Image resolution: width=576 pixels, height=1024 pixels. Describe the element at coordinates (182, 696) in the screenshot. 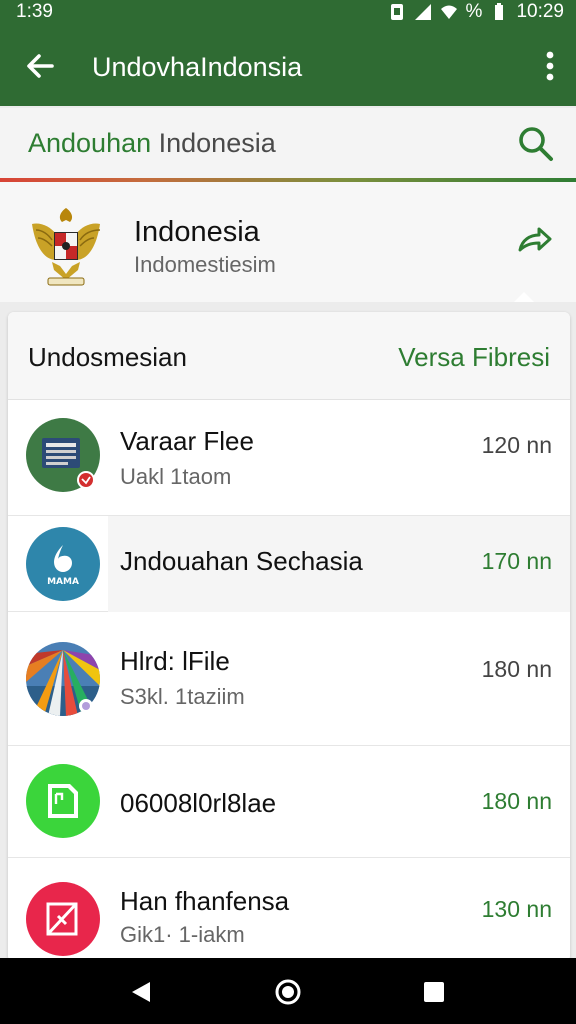

I see `list-item-subtitle: S3kl. 1taziim` at that location.